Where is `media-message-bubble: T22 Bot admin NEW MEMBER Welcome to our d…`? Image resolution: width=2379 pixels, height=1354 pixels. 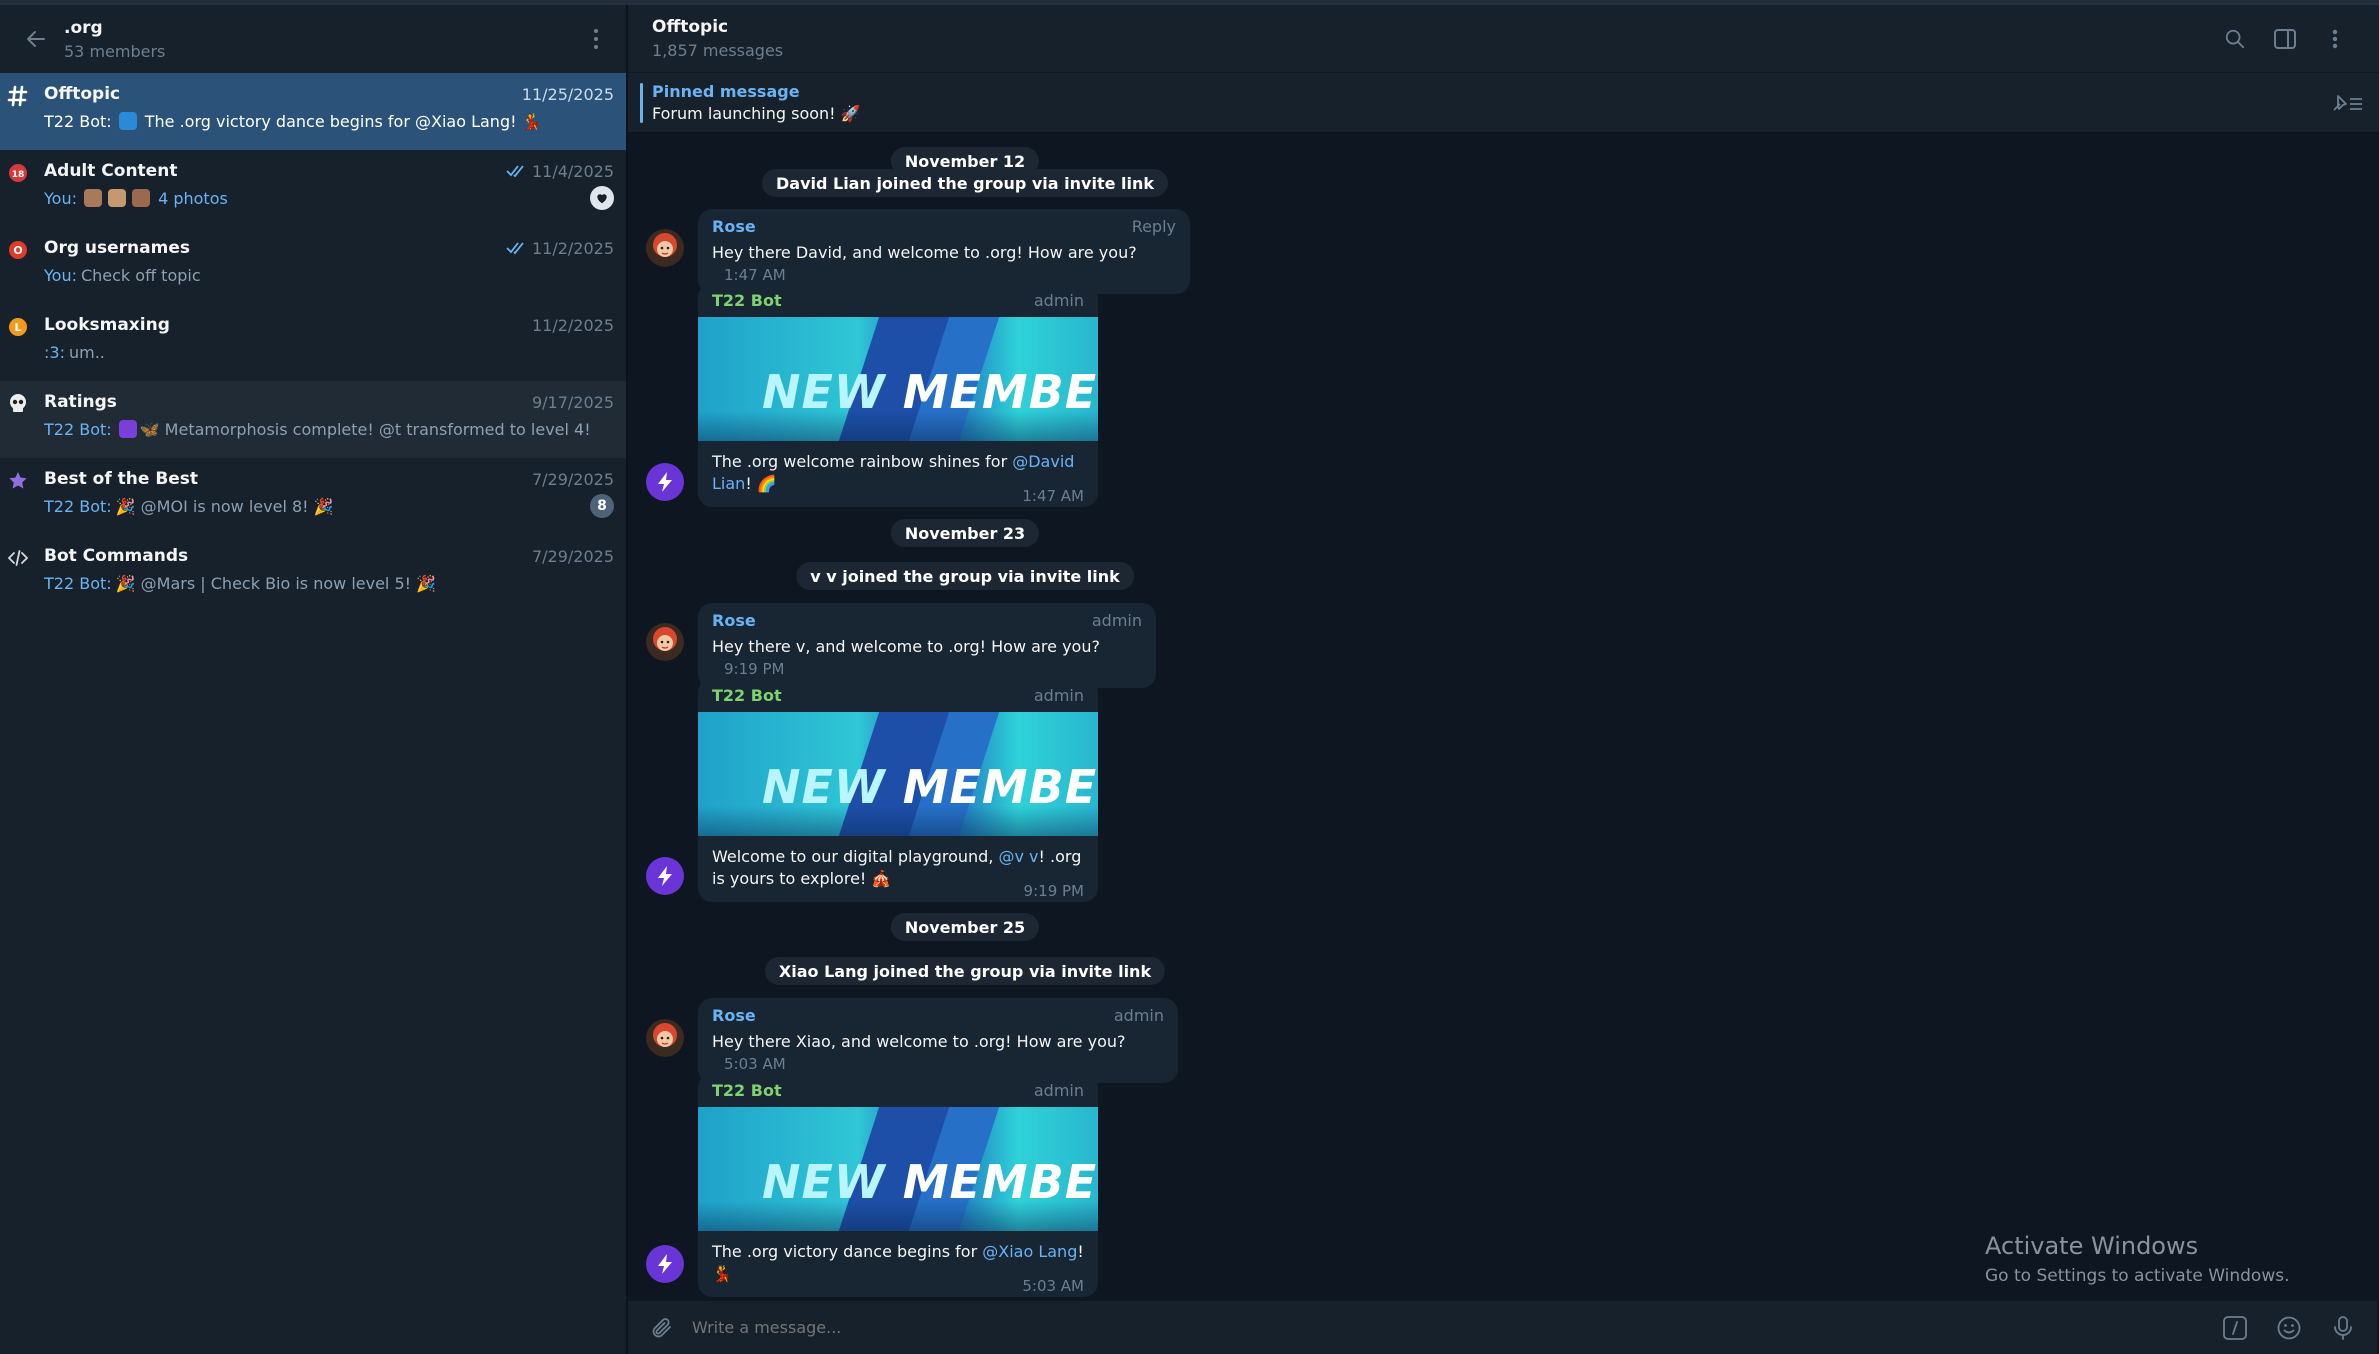
media-message-bubble: T22 Bot admin NEW MEMBER Welcome to our d… is located at coordinates (898, 790).